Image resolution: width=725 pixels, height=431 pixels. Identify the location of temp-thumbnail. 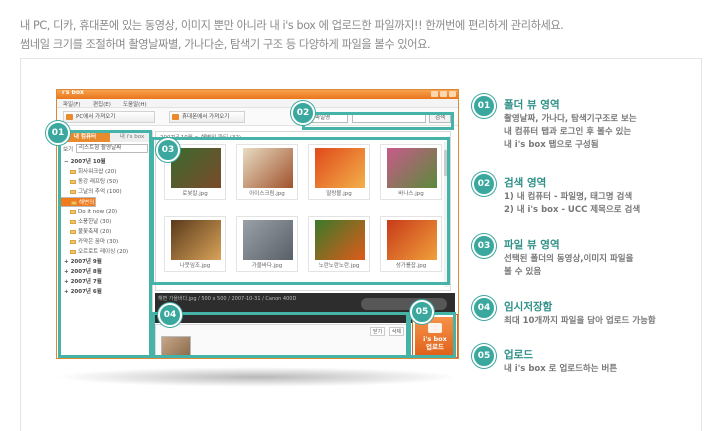
(176, 346).